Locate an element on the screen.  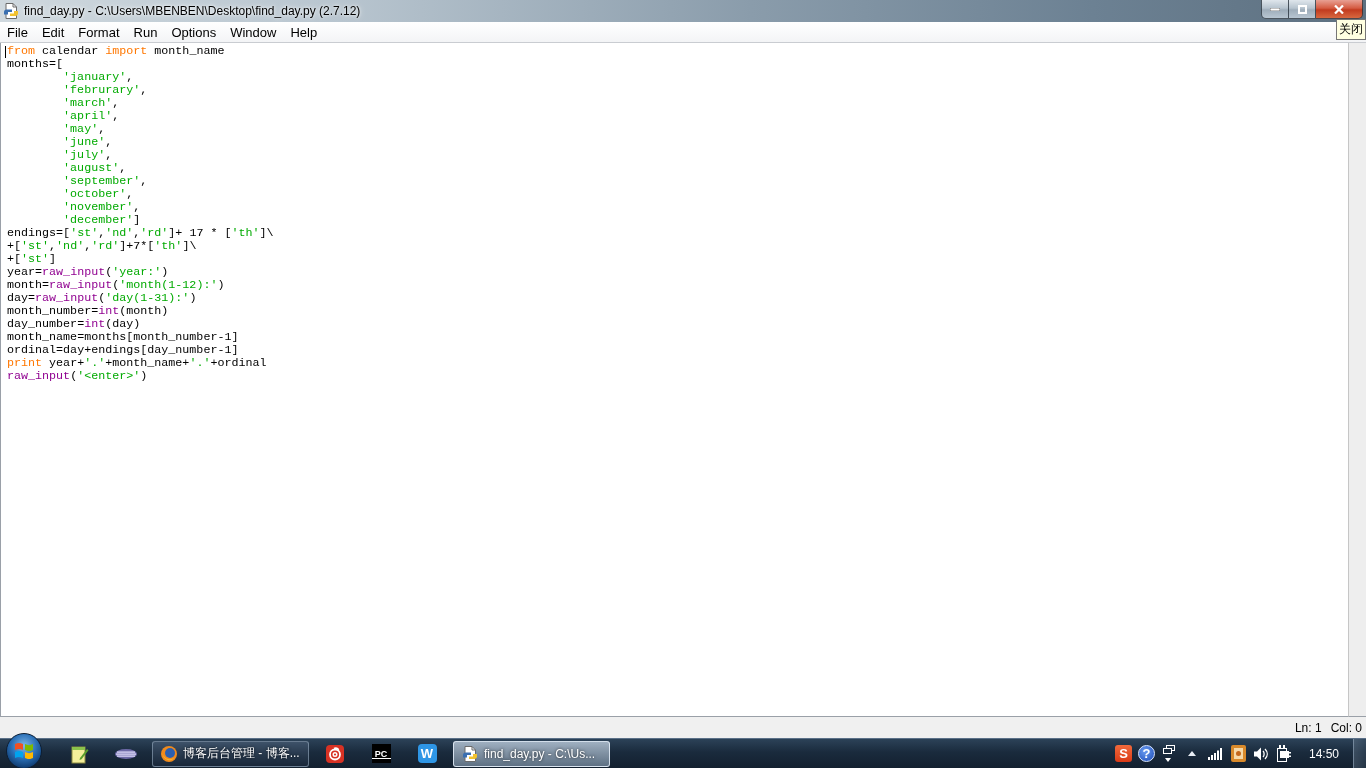
code-line: 'december'] is located at coordinates (102, 220).